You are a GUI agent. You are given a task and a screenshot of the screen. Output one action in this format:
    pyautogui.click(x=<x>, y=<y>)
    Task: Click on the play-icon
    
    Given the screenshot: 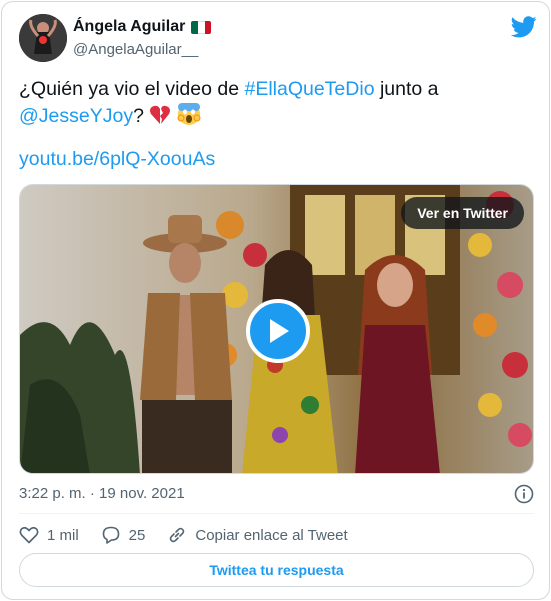 What is the action you would take?
    pyautogui.click(x=279, y=331)
    